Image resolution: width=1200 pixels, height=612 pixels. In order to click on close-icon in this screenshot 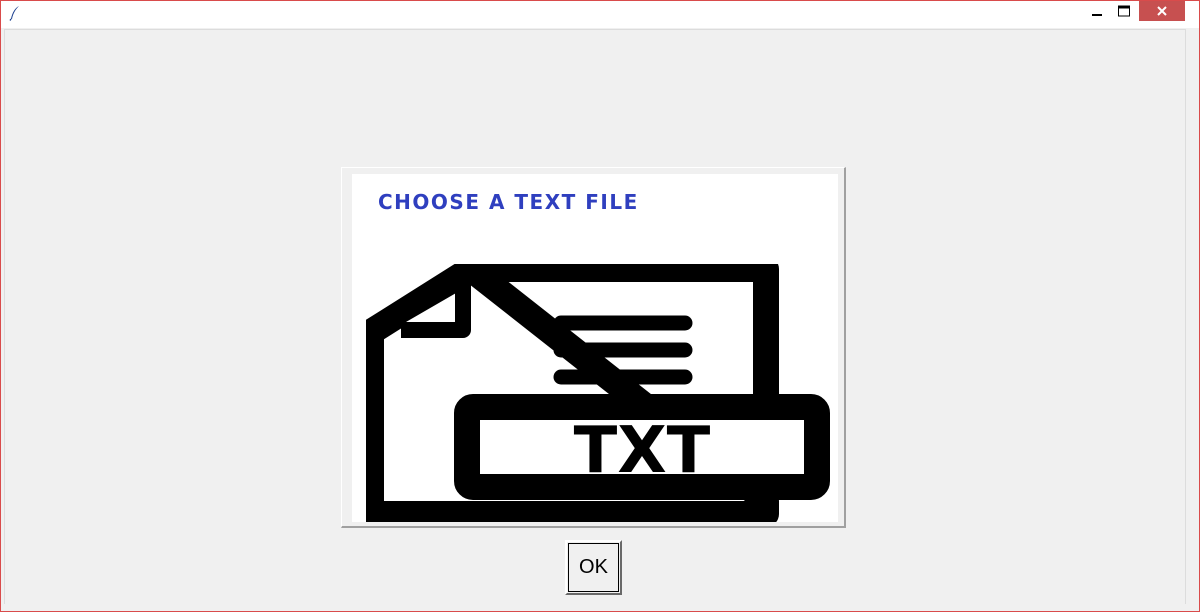, I will do `click(1162, 11)`.